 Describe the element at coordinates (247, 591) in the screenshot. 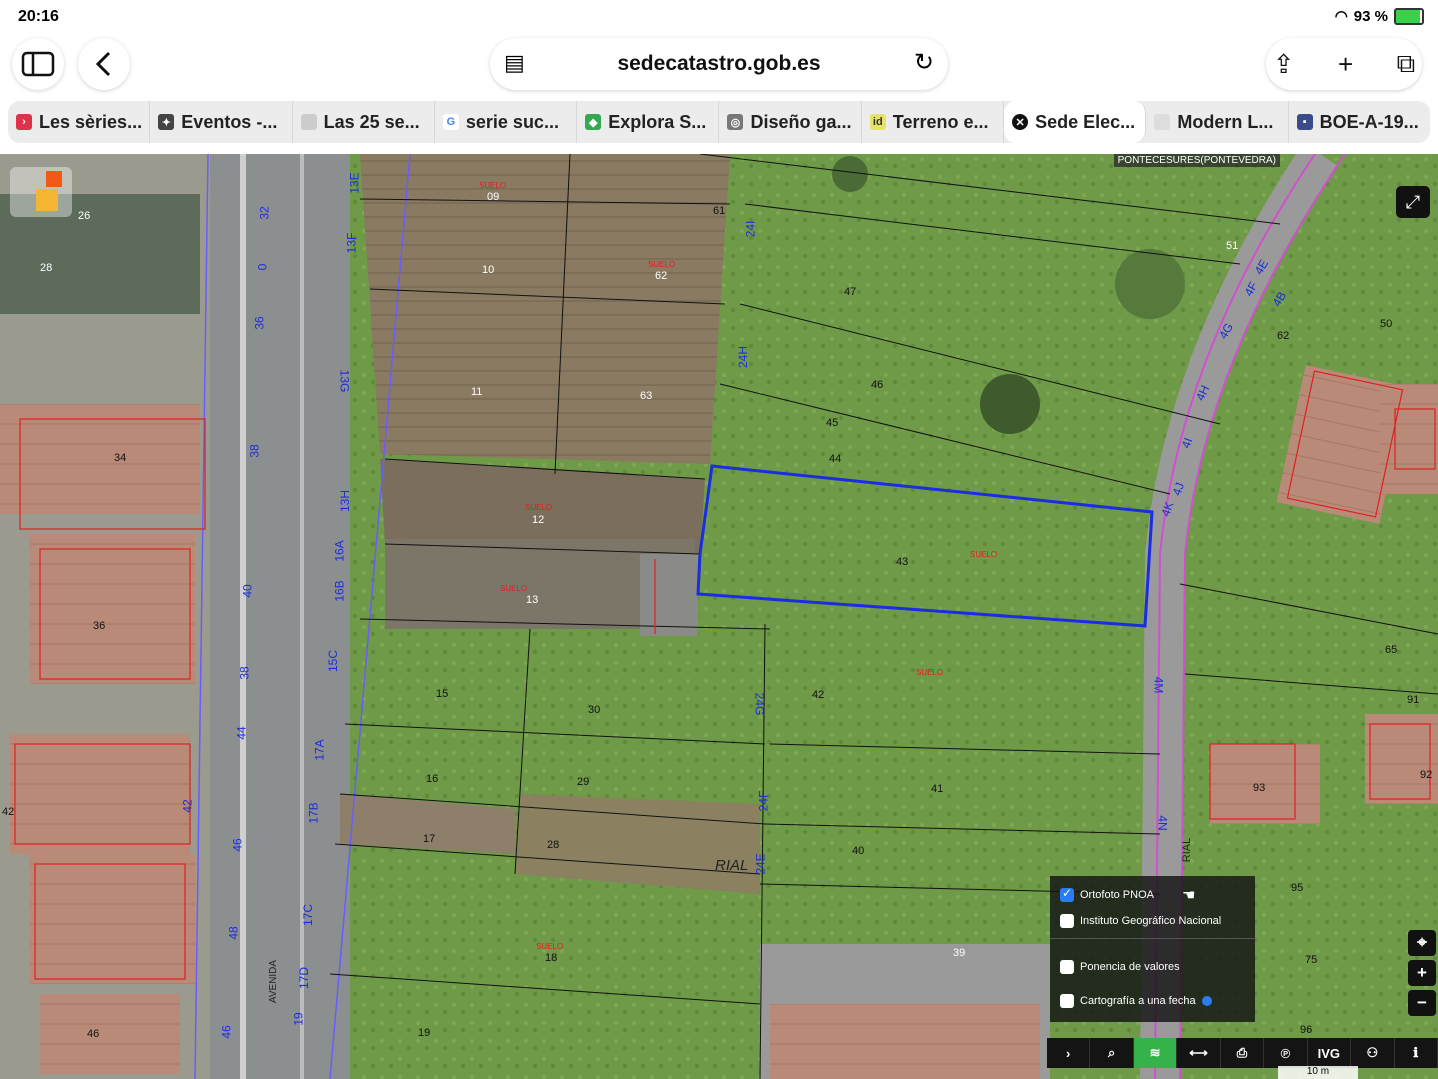

I see `road-number: 40` at that location.